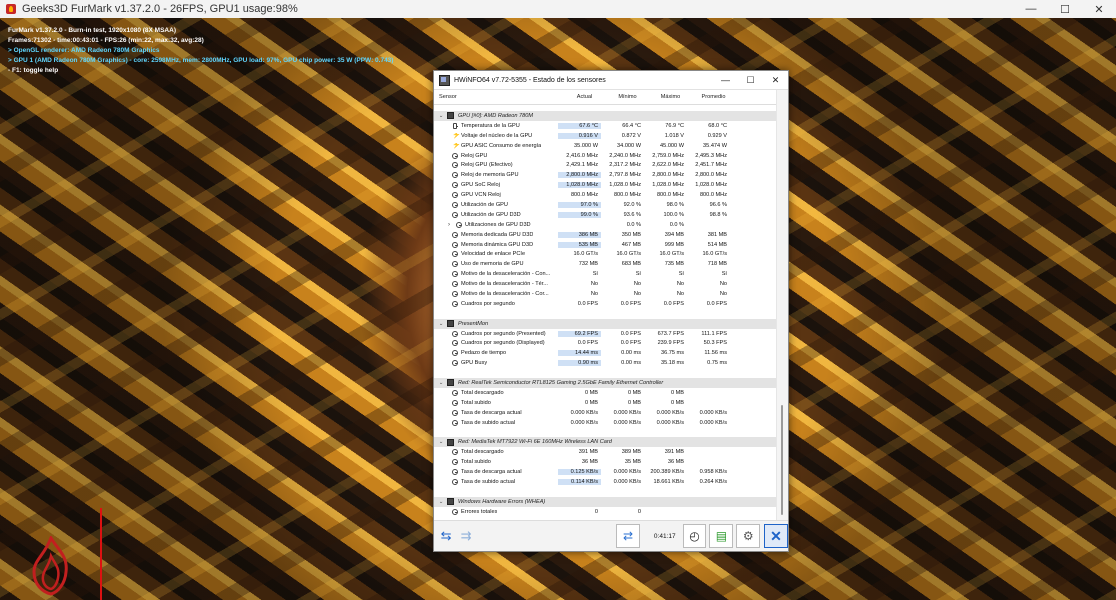  Describe the element at coordinates (496, 224) in the screenshot. I see `sensor-cell: › Utilizaciones de GPU D3D` at that location.